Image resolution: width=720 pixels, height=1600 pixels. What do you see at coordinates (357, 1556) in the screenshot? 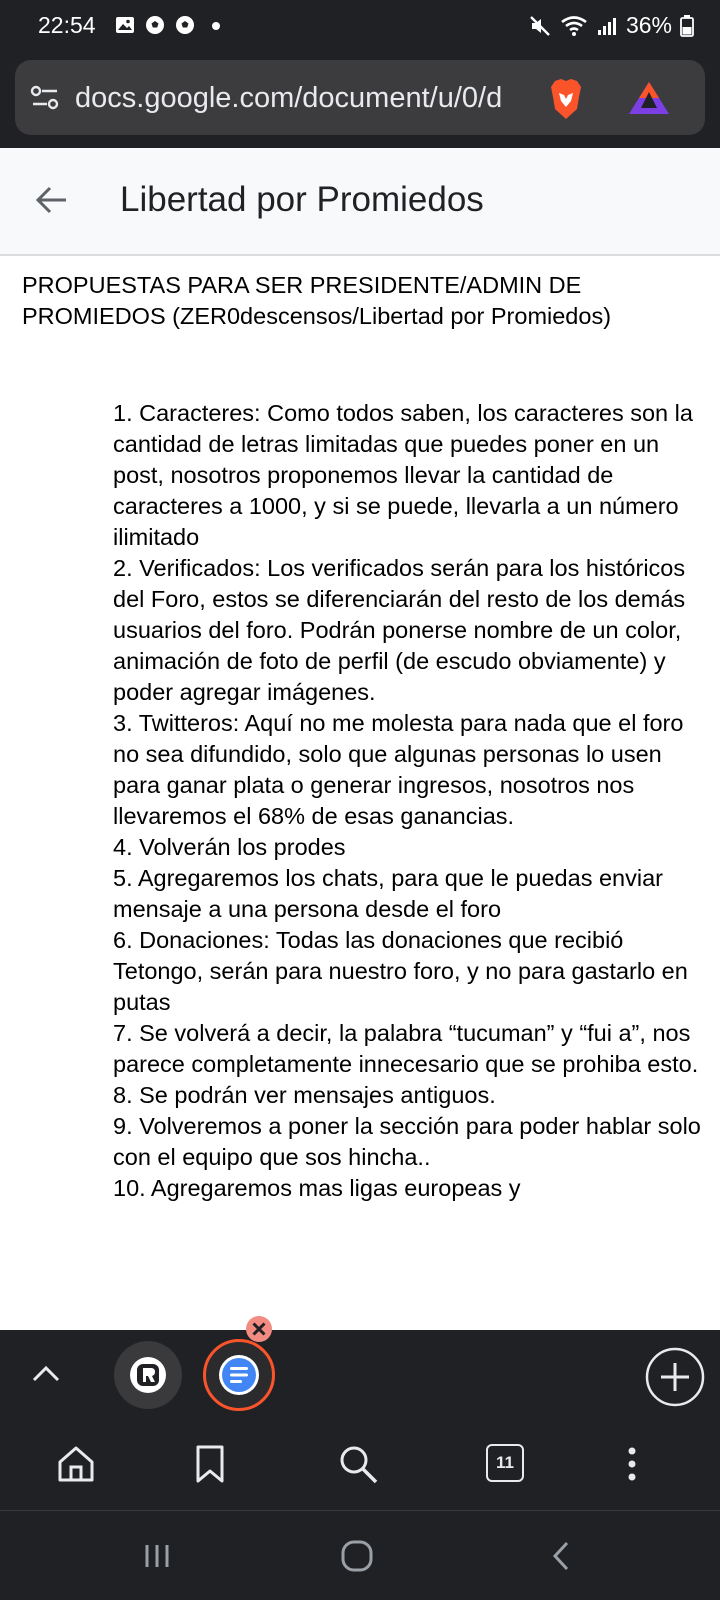
I see `home-button-icon` at bounding box center [357, 1556].